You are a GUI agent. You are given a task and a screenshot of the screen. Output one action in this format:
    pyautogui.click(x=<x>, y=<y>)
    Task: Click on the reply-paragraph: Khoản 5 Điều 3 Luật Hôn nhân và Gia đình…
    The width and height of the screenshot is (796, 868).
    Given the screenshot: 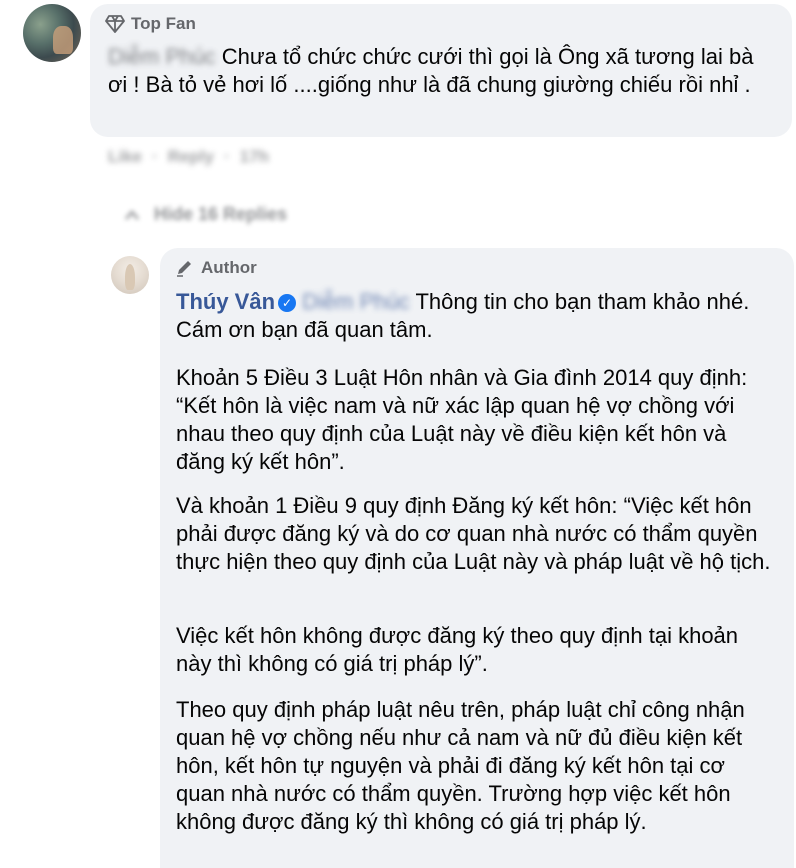 What is the action you would take?
    pyautogui.click(x=462, y=419)
    